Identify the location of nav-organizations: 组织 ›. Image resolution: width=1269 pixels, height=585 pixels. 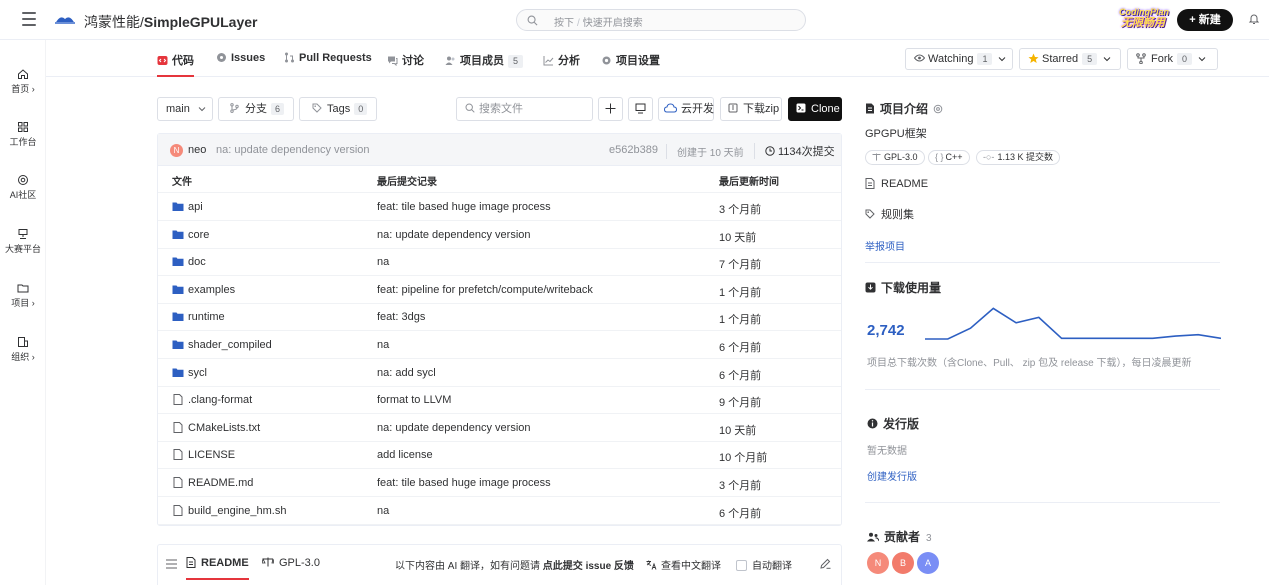
(23, 349).